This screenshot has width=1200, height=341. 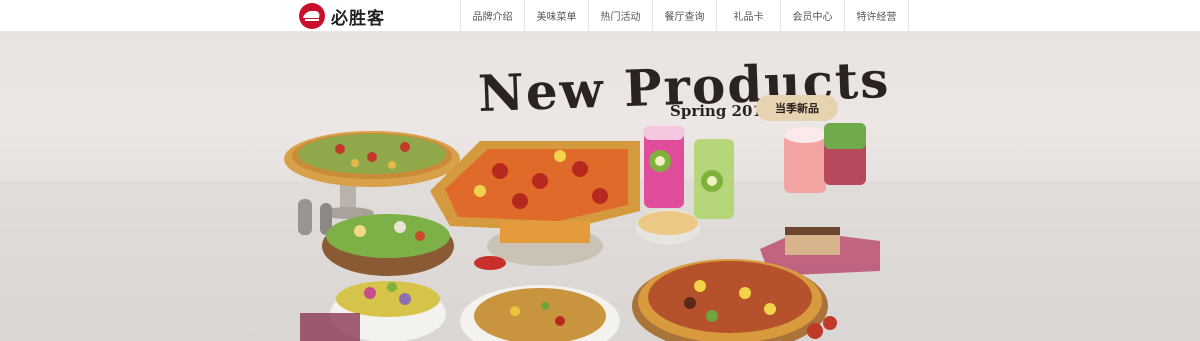 What do you see at coordinates (492, 15) in the screenshot?
I see `nav-item-brand-intro: 品牌介绍` at bounding box center [492, 15].